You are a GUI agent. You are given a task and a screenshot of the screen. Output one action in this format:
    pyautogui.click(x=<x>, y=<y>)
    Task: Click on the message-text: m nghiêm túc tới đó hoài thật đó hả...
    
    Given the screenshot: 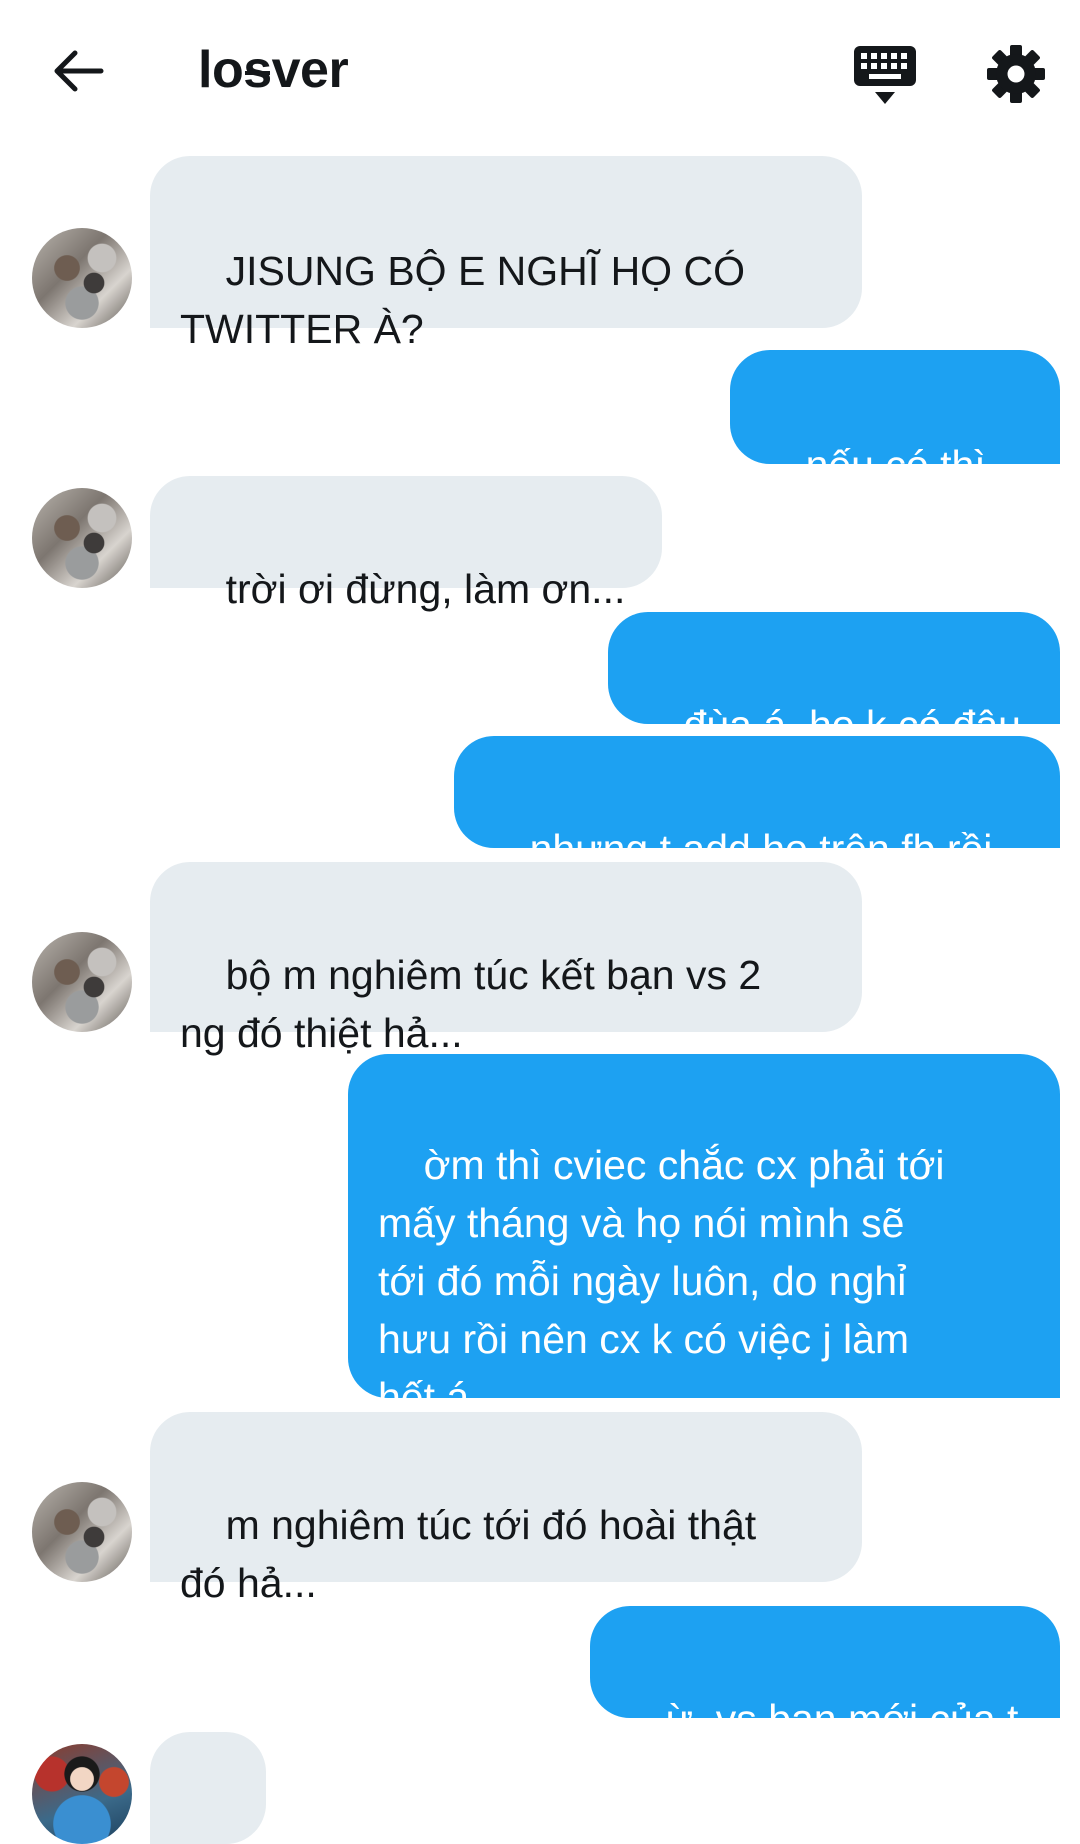 What is the action you would take?
    pyautogui.click(x=468, y=1554)
    